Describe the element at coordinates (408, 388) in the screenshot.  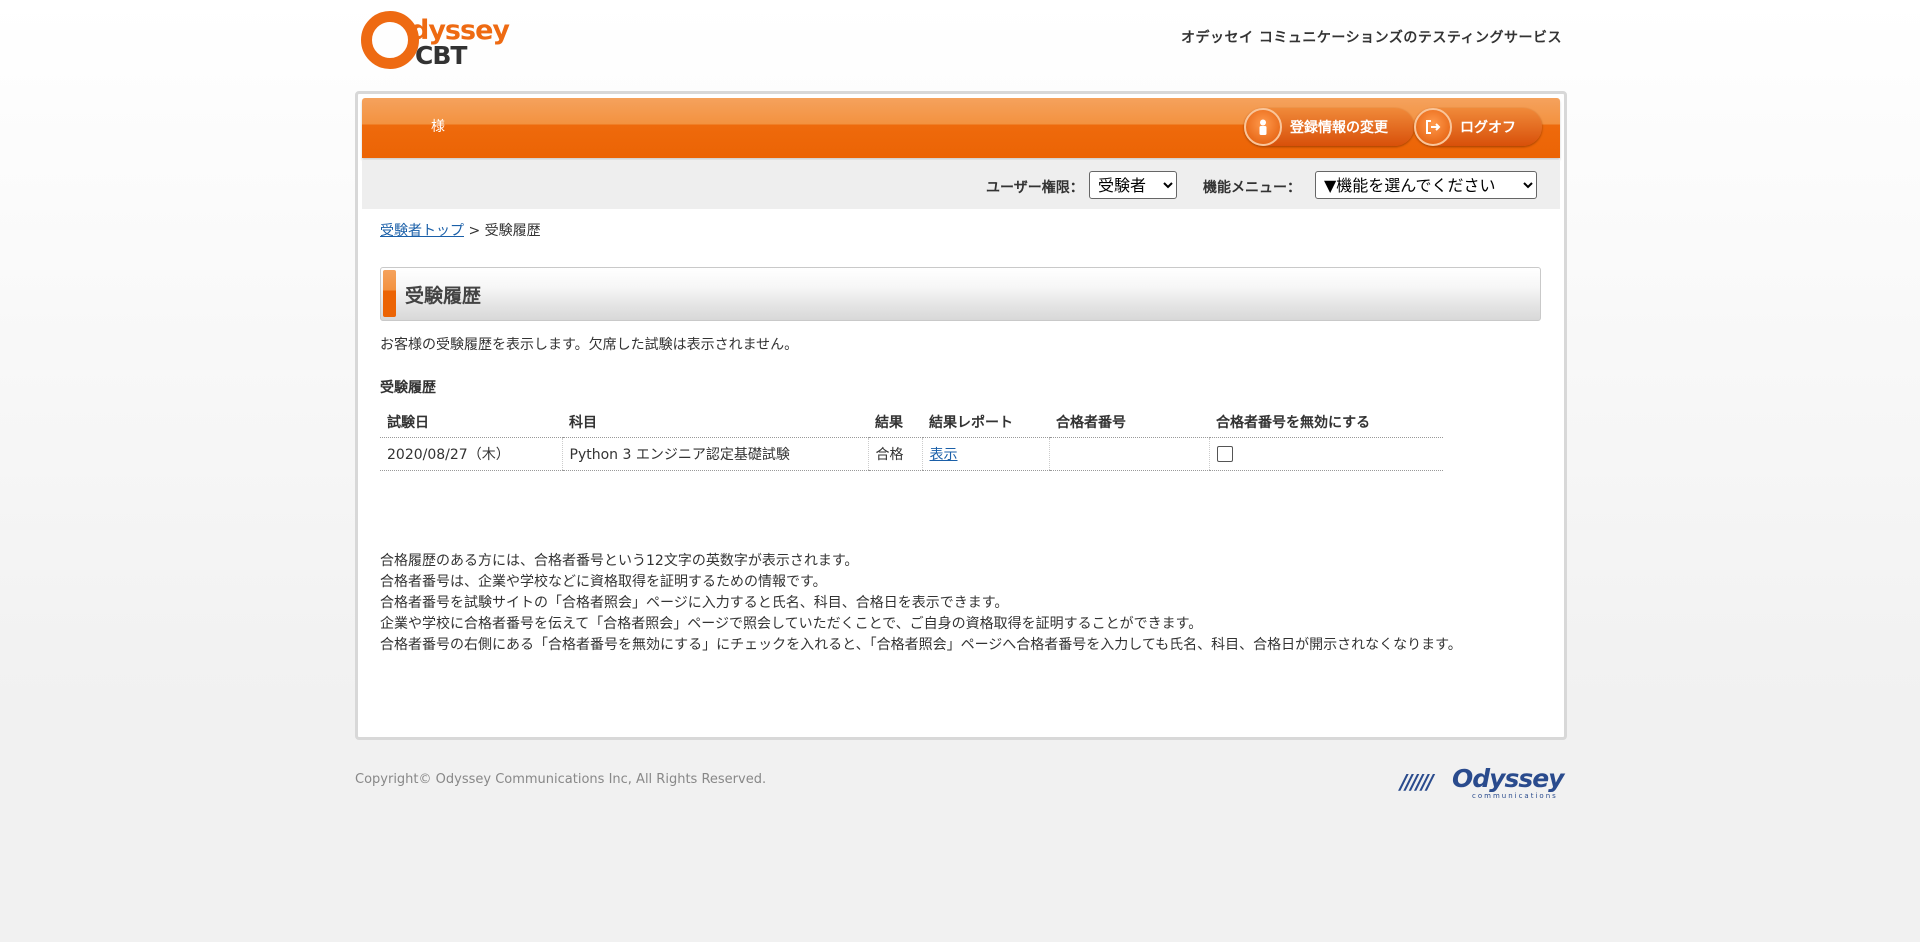
I see `history-heading: 受験履歴` at that location.